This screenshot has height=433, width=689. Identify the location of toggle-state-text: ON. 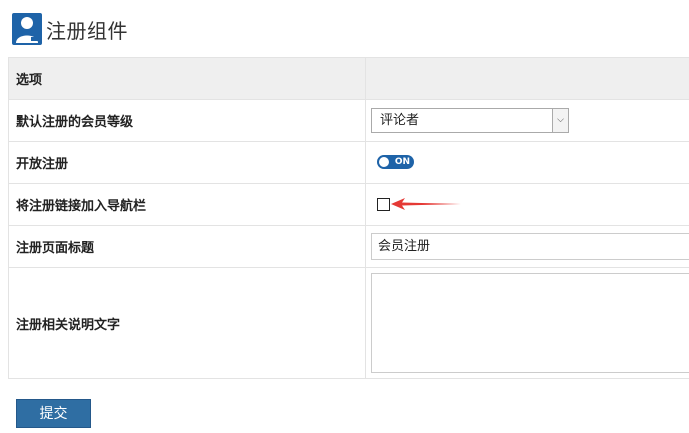
(402, 161).